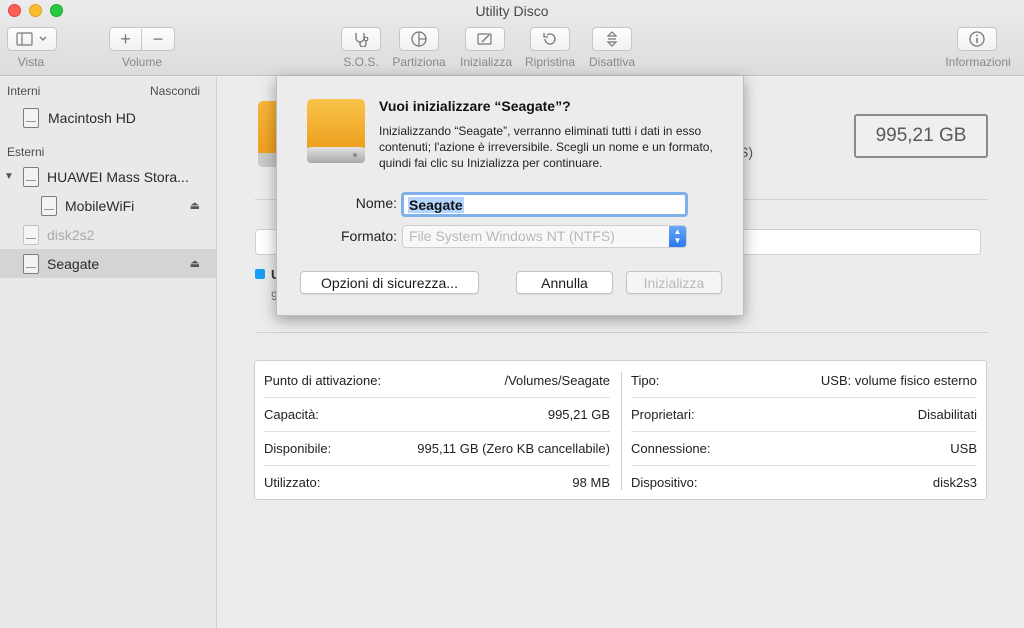 This screenshot has width=1024, height=628. What do you see at coordinates (260, 274) in the screenshot?
I see `used-legend-swatch` at bounding box center [260, 274].